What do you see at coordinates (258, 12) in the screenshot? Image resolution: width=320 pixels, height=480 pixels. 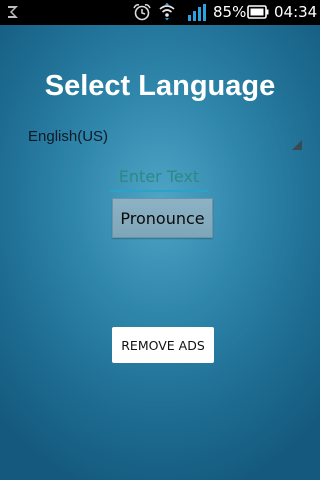 I see `battery-icon` at bounding box center [258, 12].